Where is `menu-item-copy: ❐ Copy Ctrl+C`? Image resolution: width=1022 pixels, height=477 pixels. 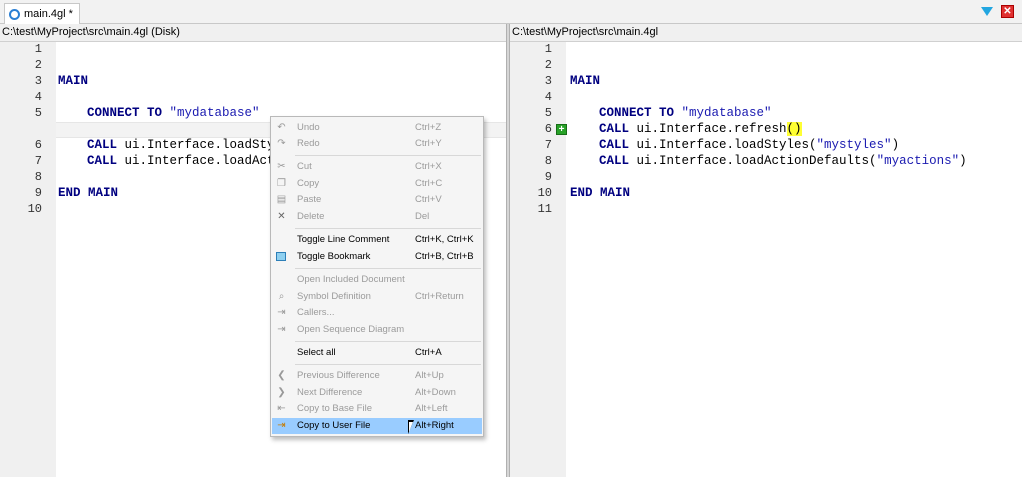 menu-item-copy: ❐ Copy Ctrl+C is located at coordinates (377, 184).